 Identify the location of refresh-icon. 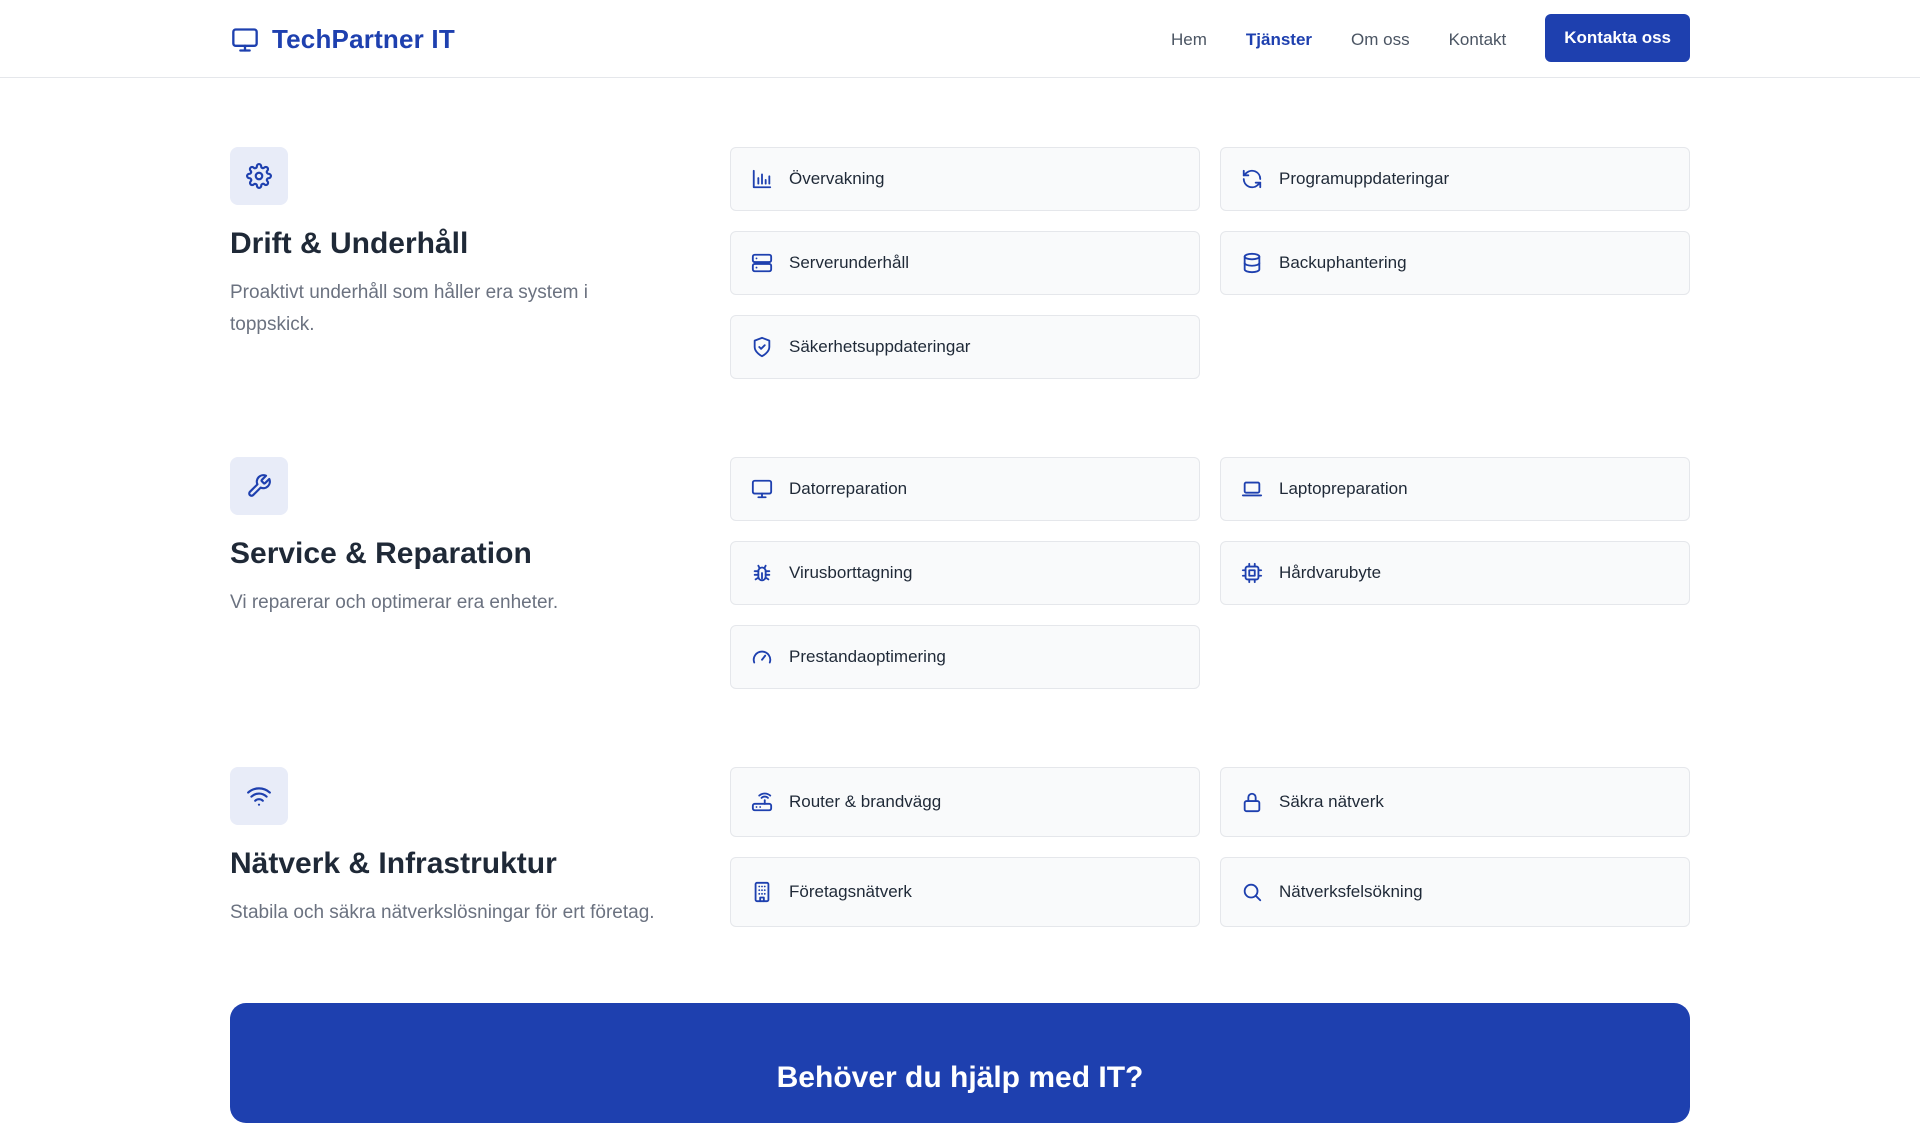
(1252, 179).